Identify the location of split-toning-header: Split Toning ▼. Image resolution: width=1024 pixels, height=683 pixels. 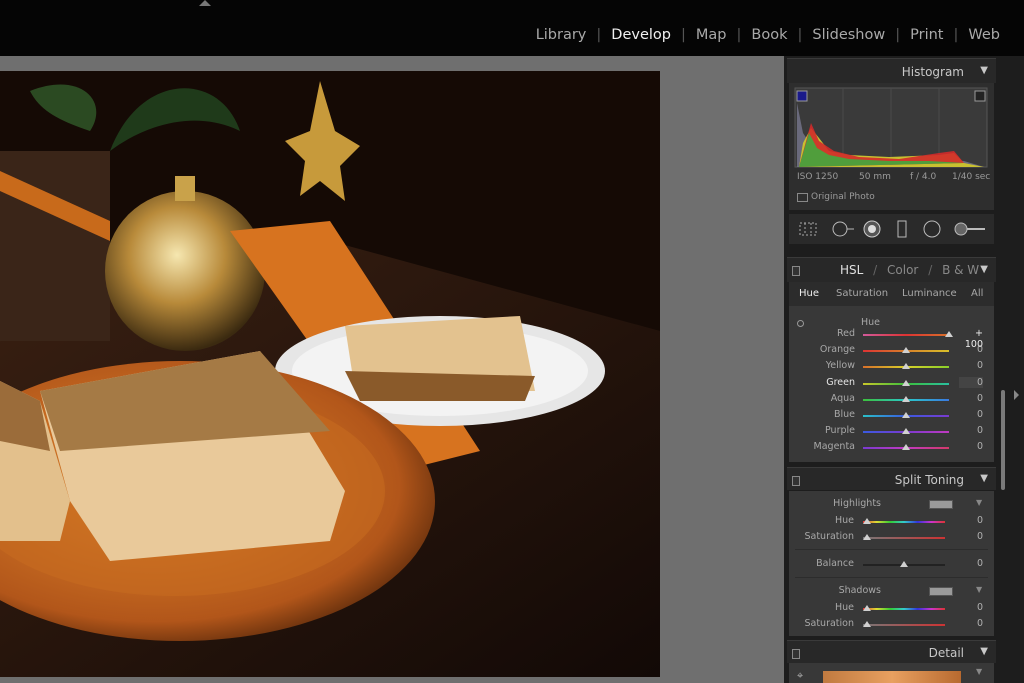
(891, 478).